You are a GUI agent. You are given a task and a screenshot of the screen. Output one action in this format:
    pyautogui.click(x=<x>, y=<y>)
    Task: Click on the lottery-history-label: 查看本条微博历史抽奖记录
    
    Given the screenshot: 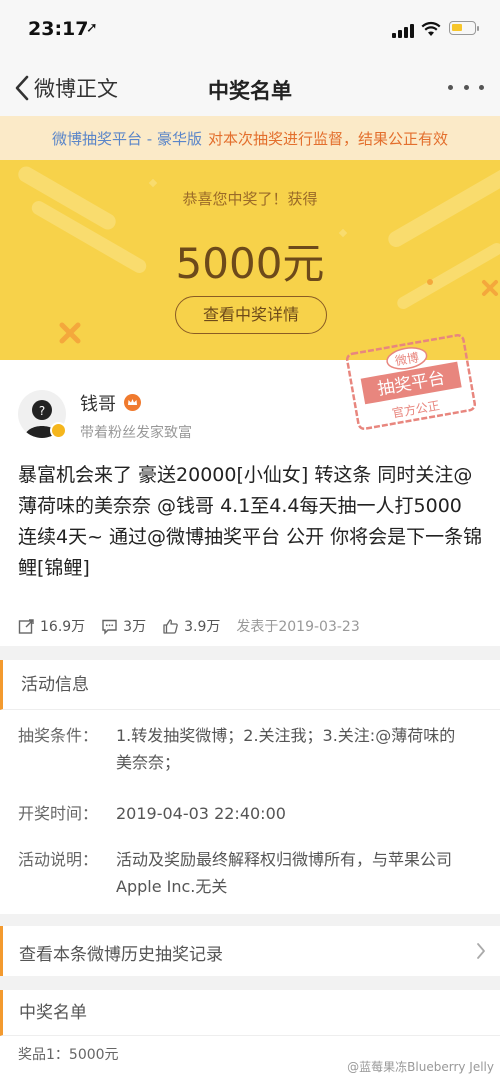 What is the action you would take?
    pyautogui.click(x=121, y=955)
    